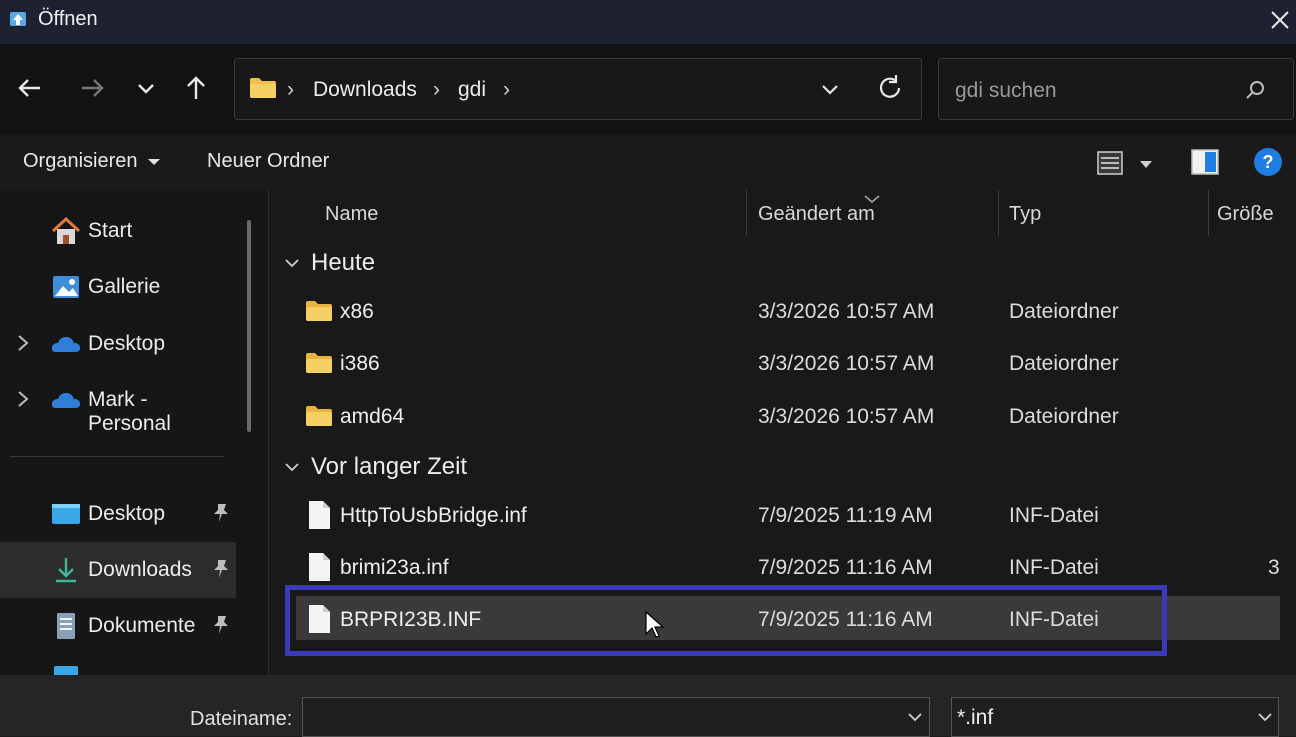 This screenshot has height=737, width=1296. What do you see at coordinates (648, 22) in the screenshot?
I see `title-bar` at bounding box center [648, 22].